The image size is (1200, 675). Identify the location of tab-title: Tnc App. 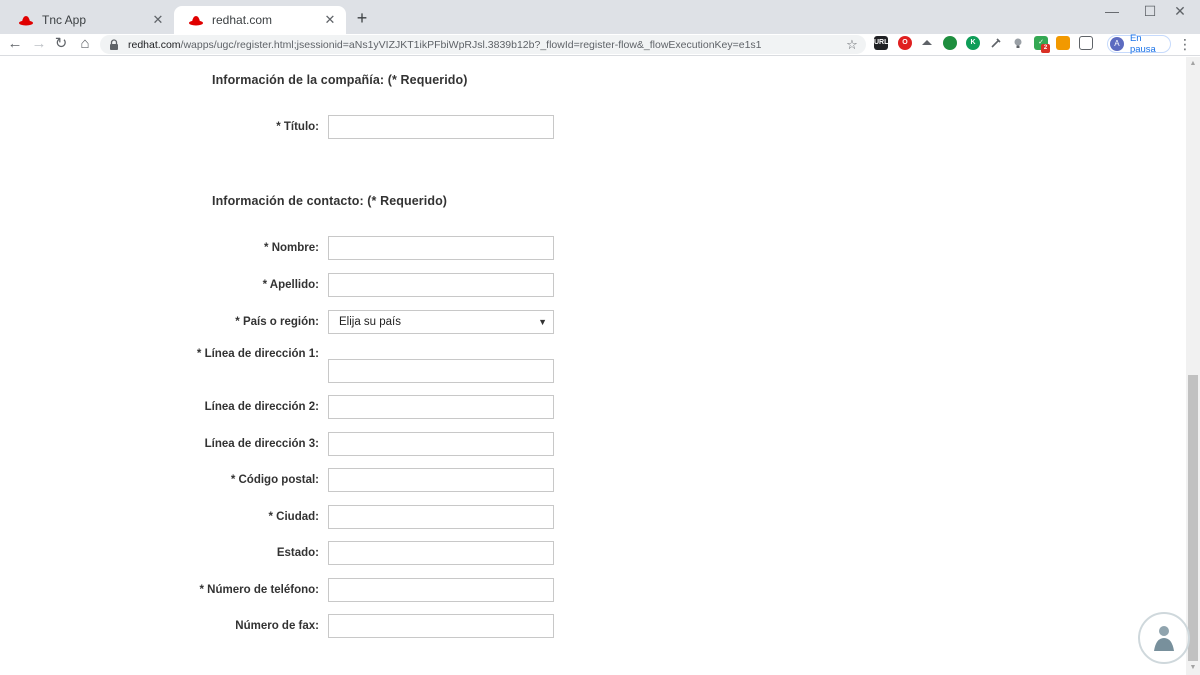
(64, 20).